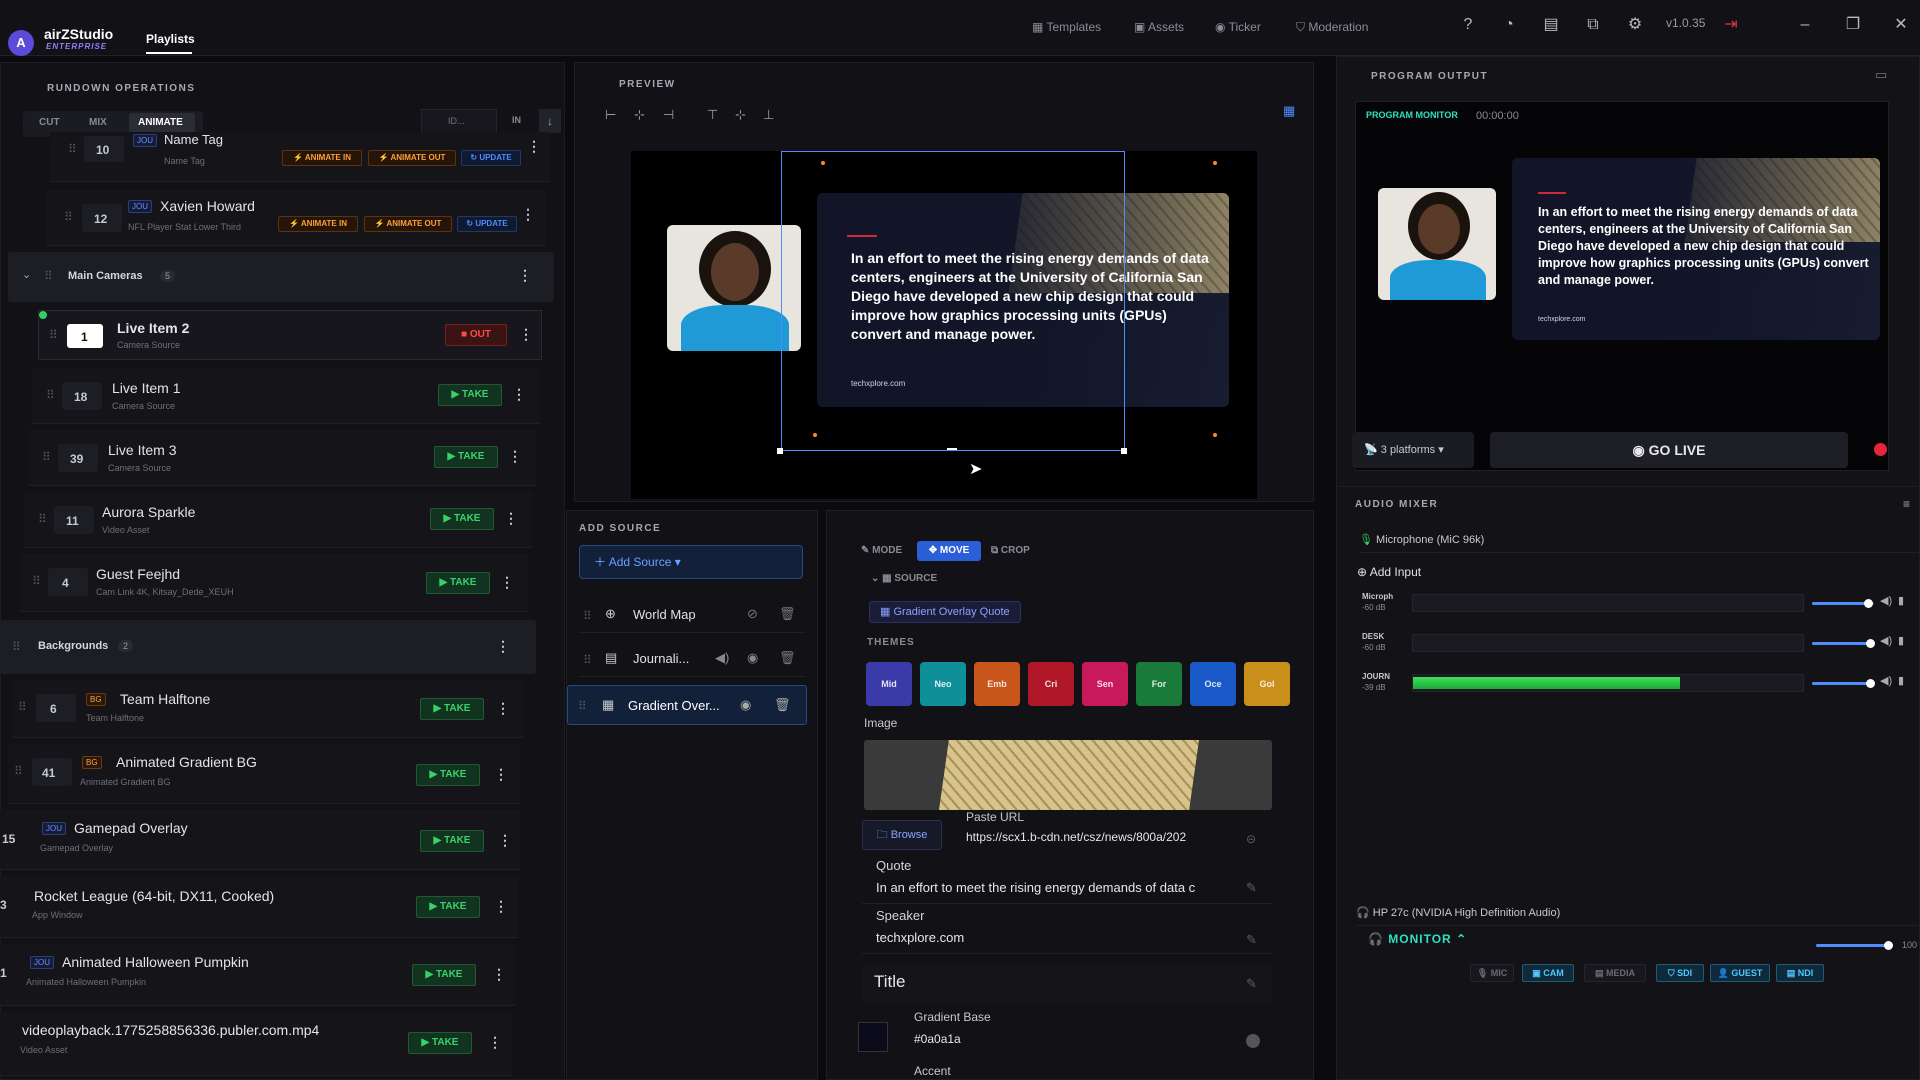  I want to click on volume-icon: ◀), so click(722, 658).